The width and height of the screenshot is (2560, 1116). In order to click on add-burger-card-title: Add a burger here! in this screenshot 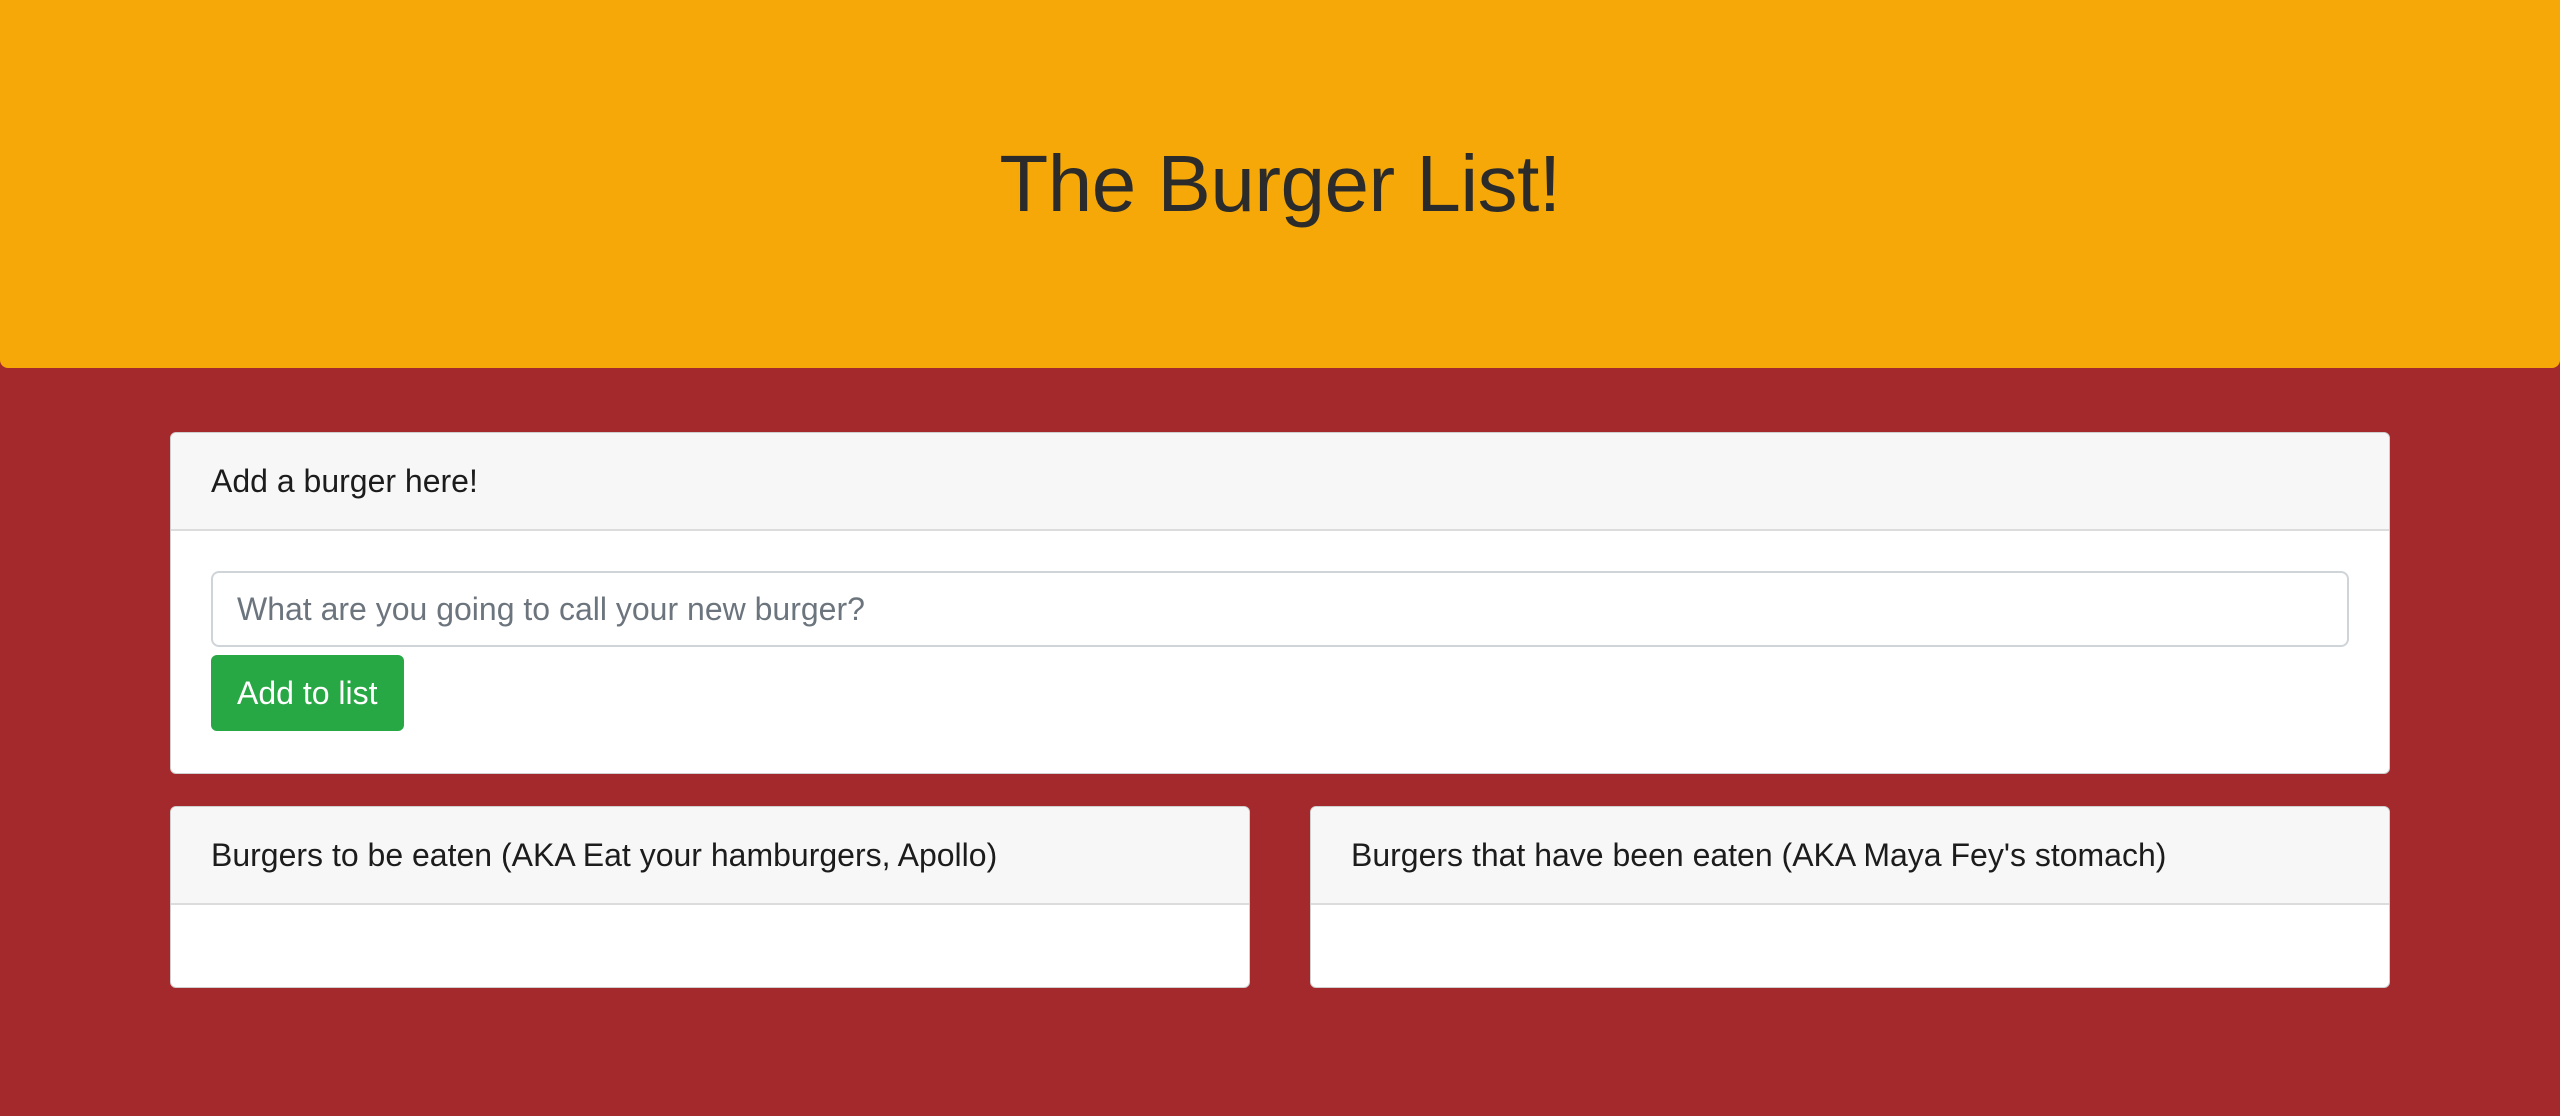, I will do `click(1280, 482)`.